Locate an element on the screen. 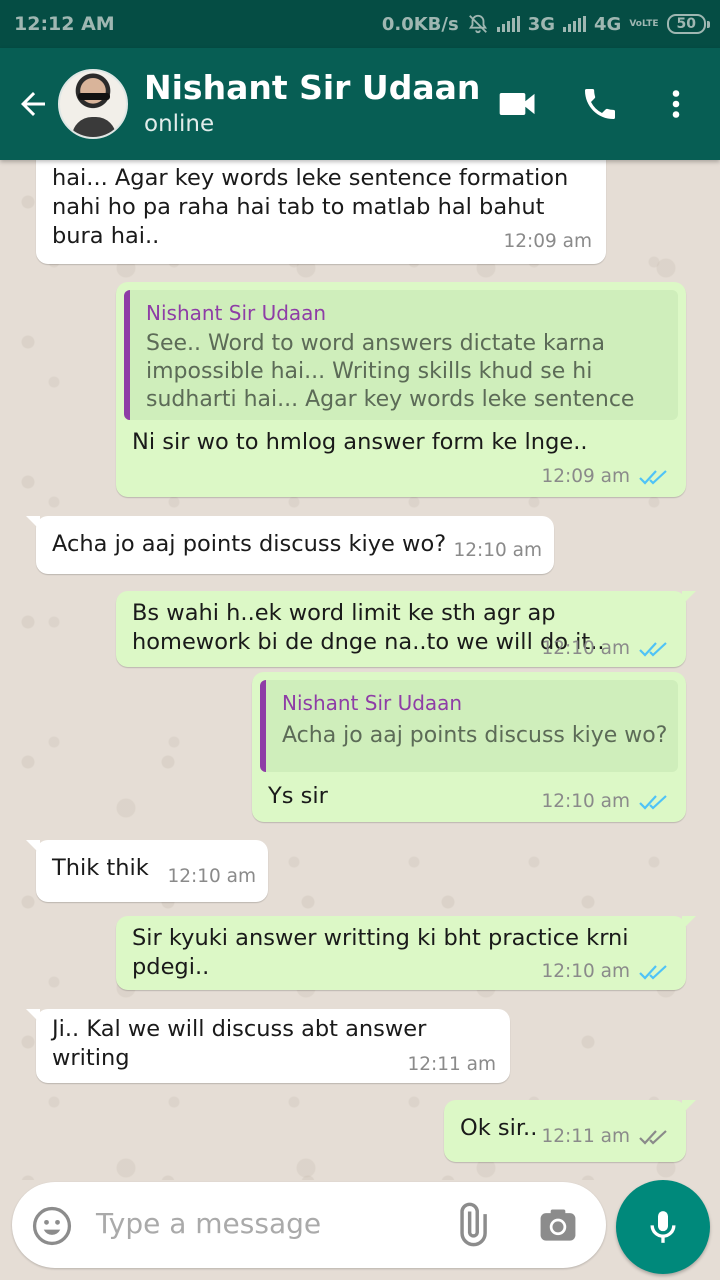 This screenshot has width=720, height=1280. message-incoming: Thik thik 12:10 am is located at coordinates (147, 871).